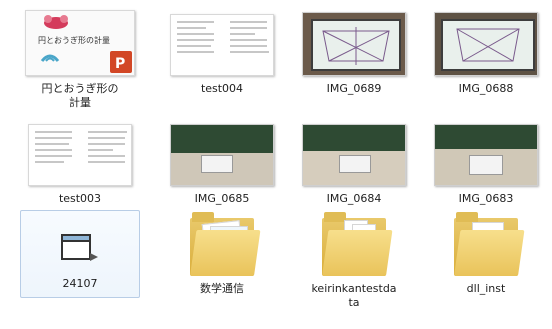 Image resolution: width=552 pixels, height=329 pixels. Describe the element at coordinates (354, 88) in the screenshot. I see `file-label: IMG_0689` at that location.